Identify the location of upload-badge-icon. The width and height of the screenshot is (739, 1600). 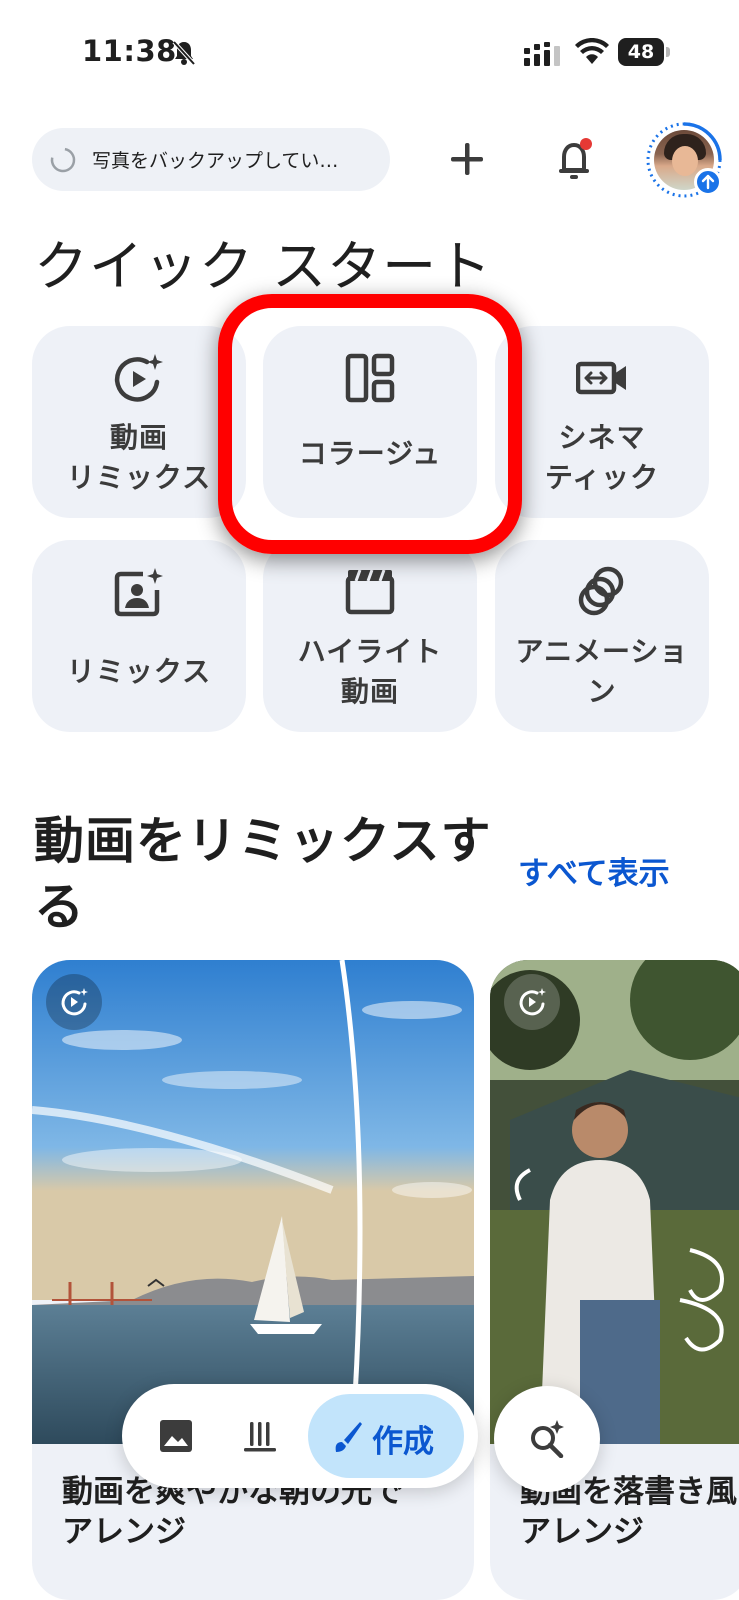
(708, 182).